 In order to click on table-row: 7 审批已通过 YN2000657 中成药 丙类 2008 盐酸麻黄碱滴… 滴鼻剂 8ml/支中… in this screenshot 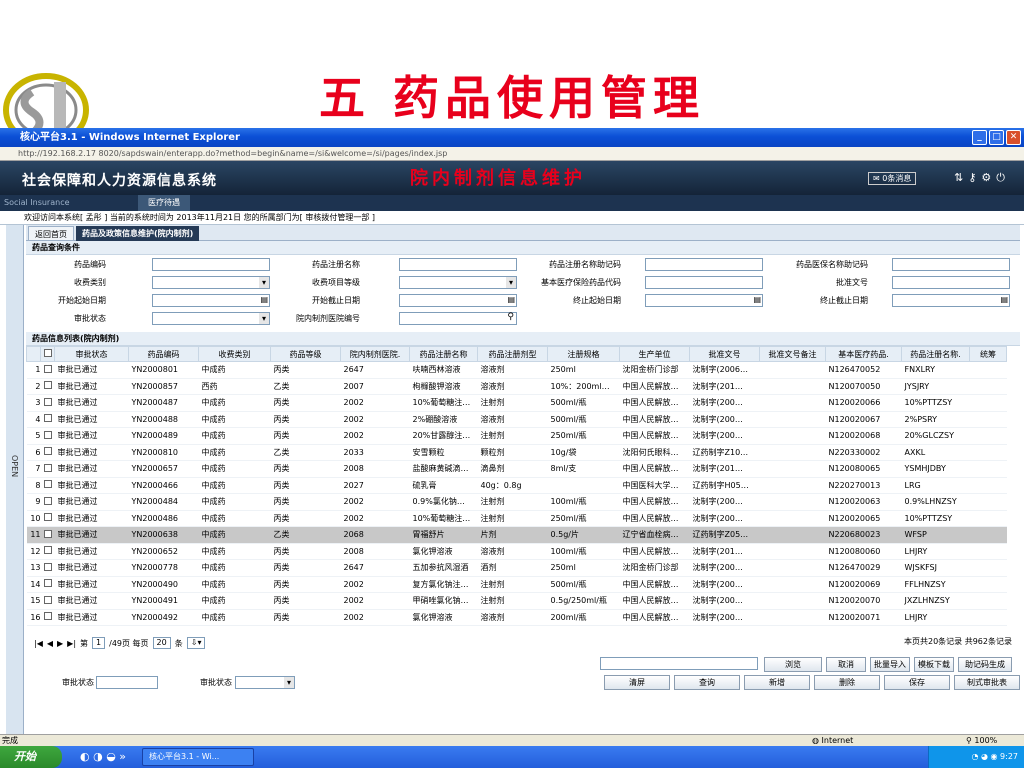, I will do `click(516, 469)`.